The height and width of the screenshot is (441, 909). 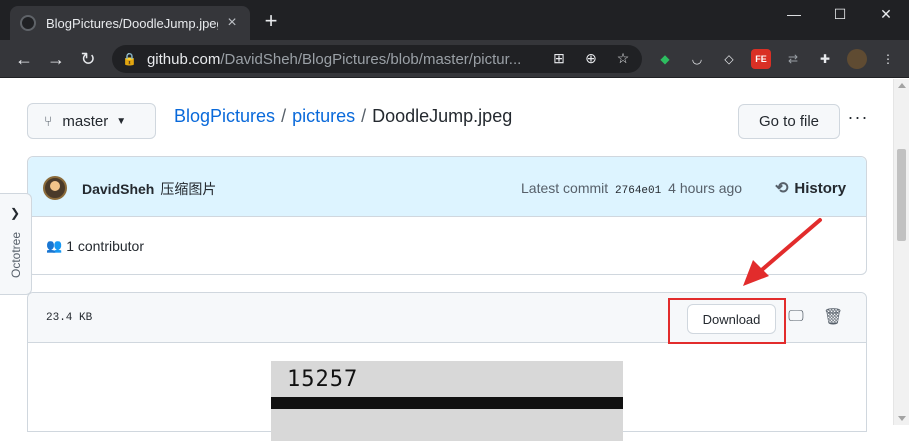 I want to click on maximize-button: ☐, so click(x=840, y=14).